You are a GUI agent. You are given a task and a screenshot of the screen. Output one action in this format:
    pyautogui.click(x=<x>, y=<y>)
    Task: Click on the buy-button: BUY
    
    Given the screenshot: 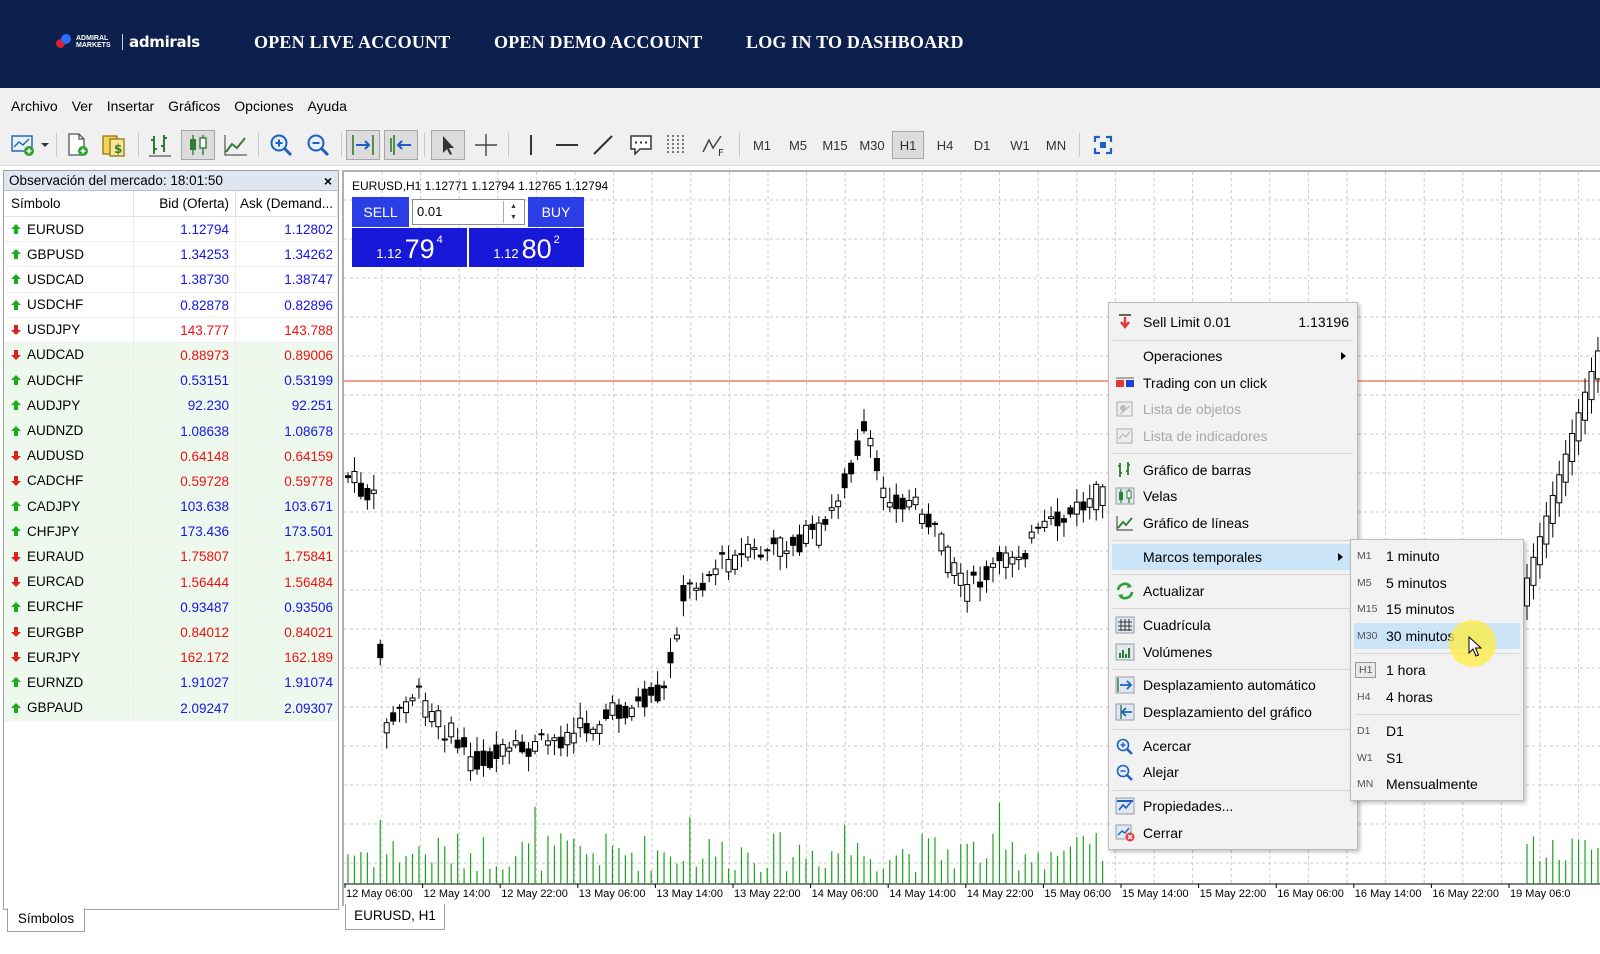 What is the action you would take?
    pyautogui.click(x=556, y=212)
    